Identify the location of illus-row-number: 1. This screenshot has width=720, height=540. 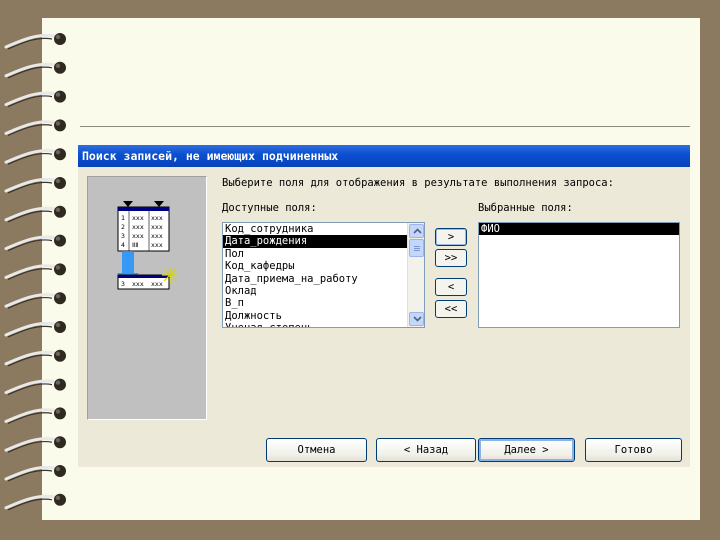
(123, 218).